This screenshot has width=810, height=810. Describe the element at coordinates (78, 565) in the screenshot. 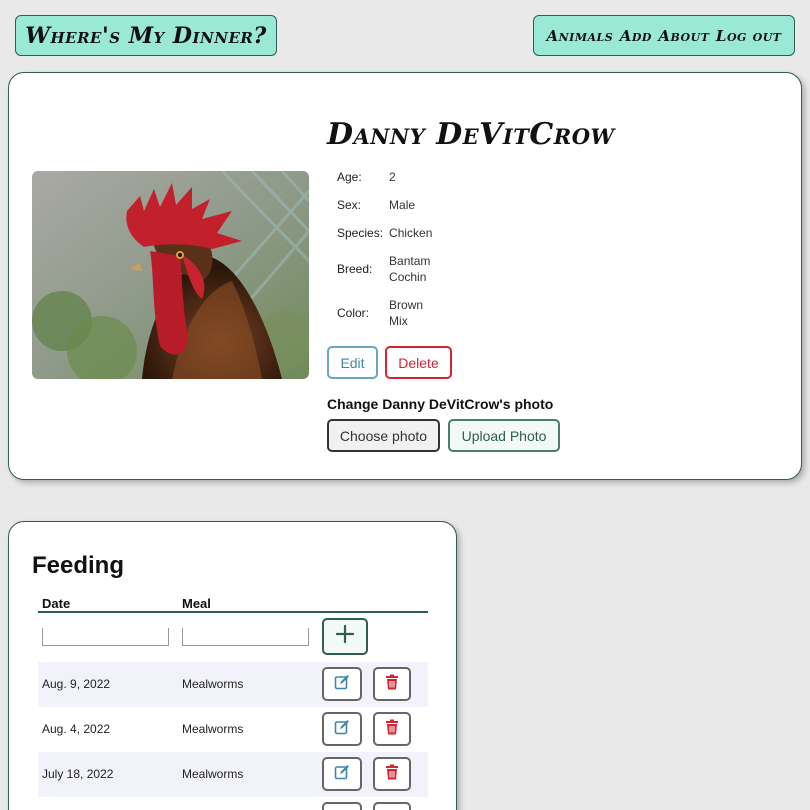

I see `feeding-title: Feeding` at that location.